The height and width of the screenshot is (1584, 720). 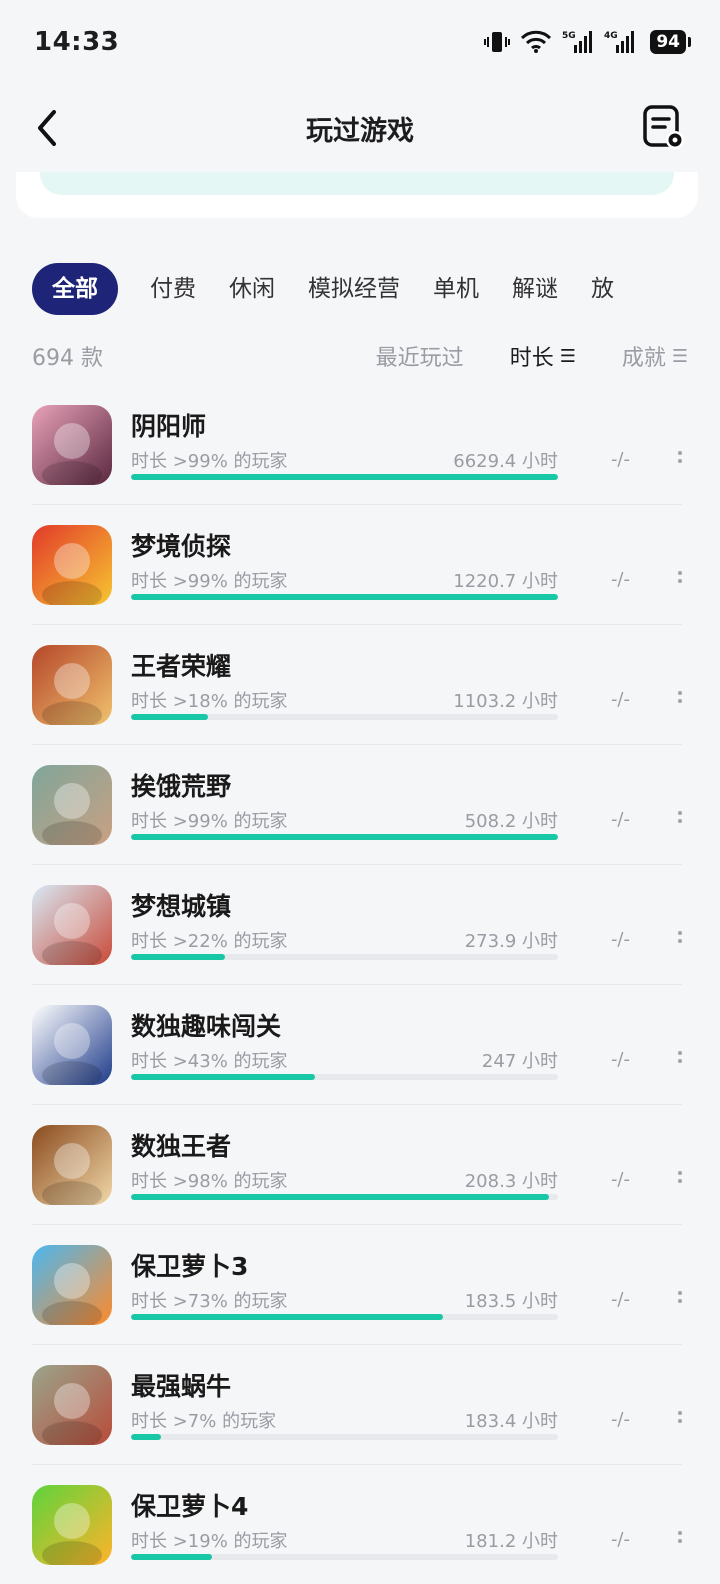 What do you see at coordinates (360, 42) in the screenshot?
I see `status-bar: 14:33 5G 4G 94` at bounding box center [360, 42].